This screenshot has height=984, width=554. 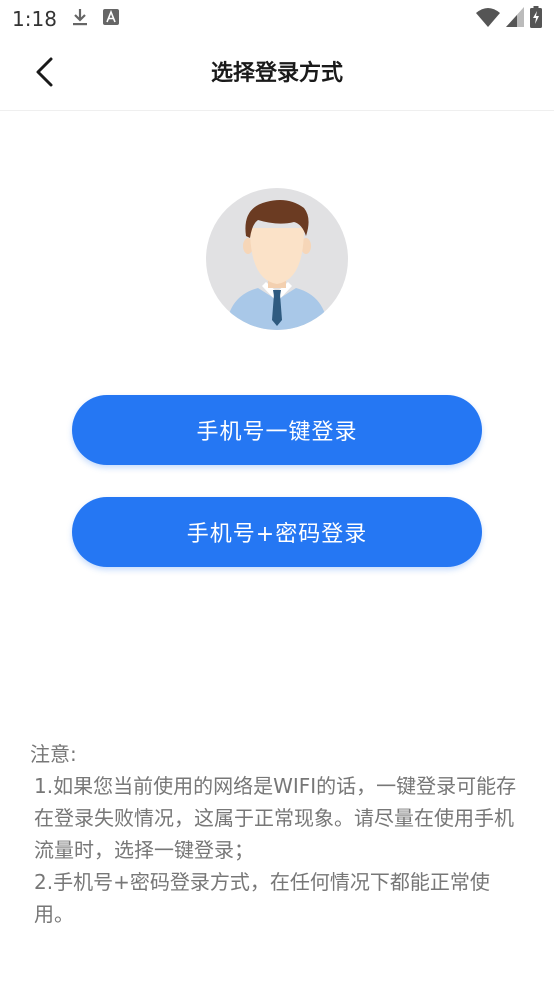 I want to click on password-login-button: 手机号+密码登录, so click(x=277, y=532).